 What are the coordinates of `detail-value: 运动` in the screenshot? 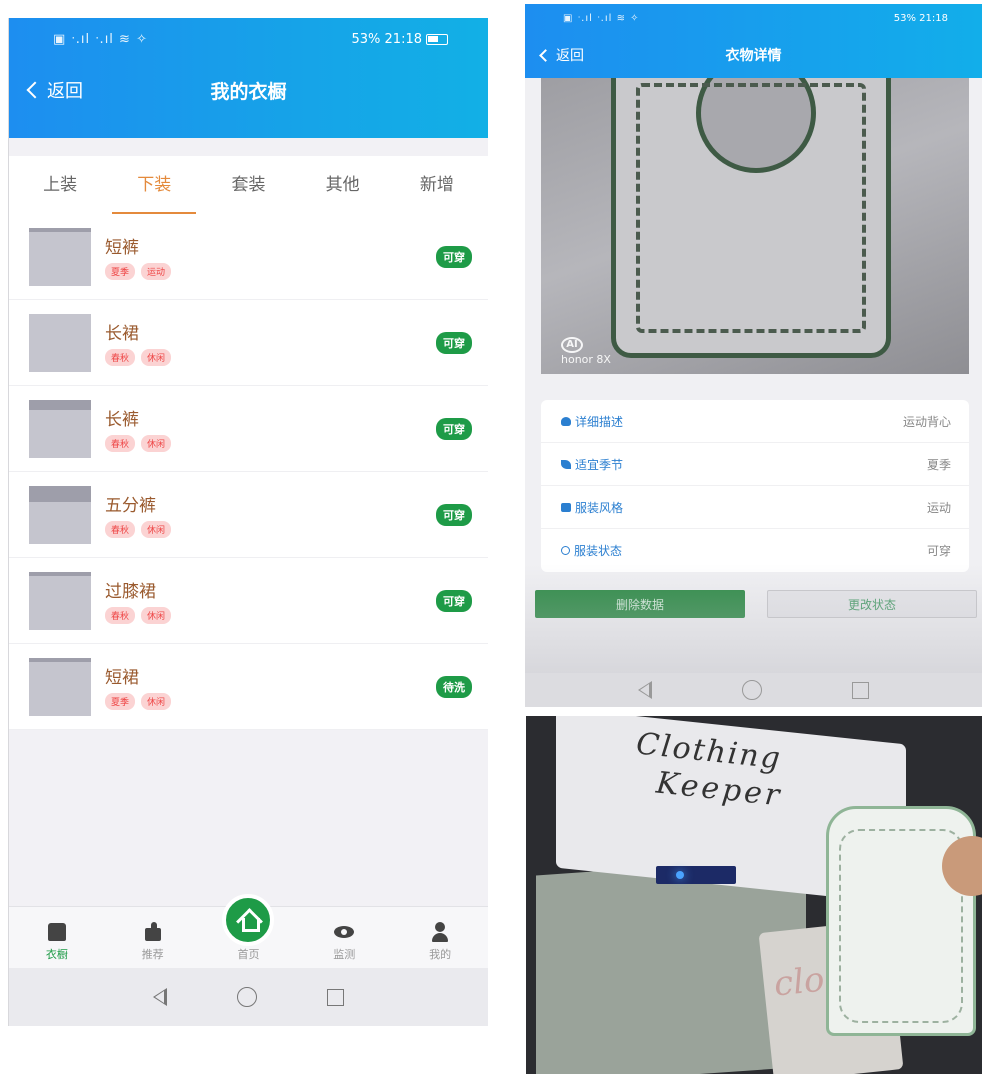 It's located at (938, 507).